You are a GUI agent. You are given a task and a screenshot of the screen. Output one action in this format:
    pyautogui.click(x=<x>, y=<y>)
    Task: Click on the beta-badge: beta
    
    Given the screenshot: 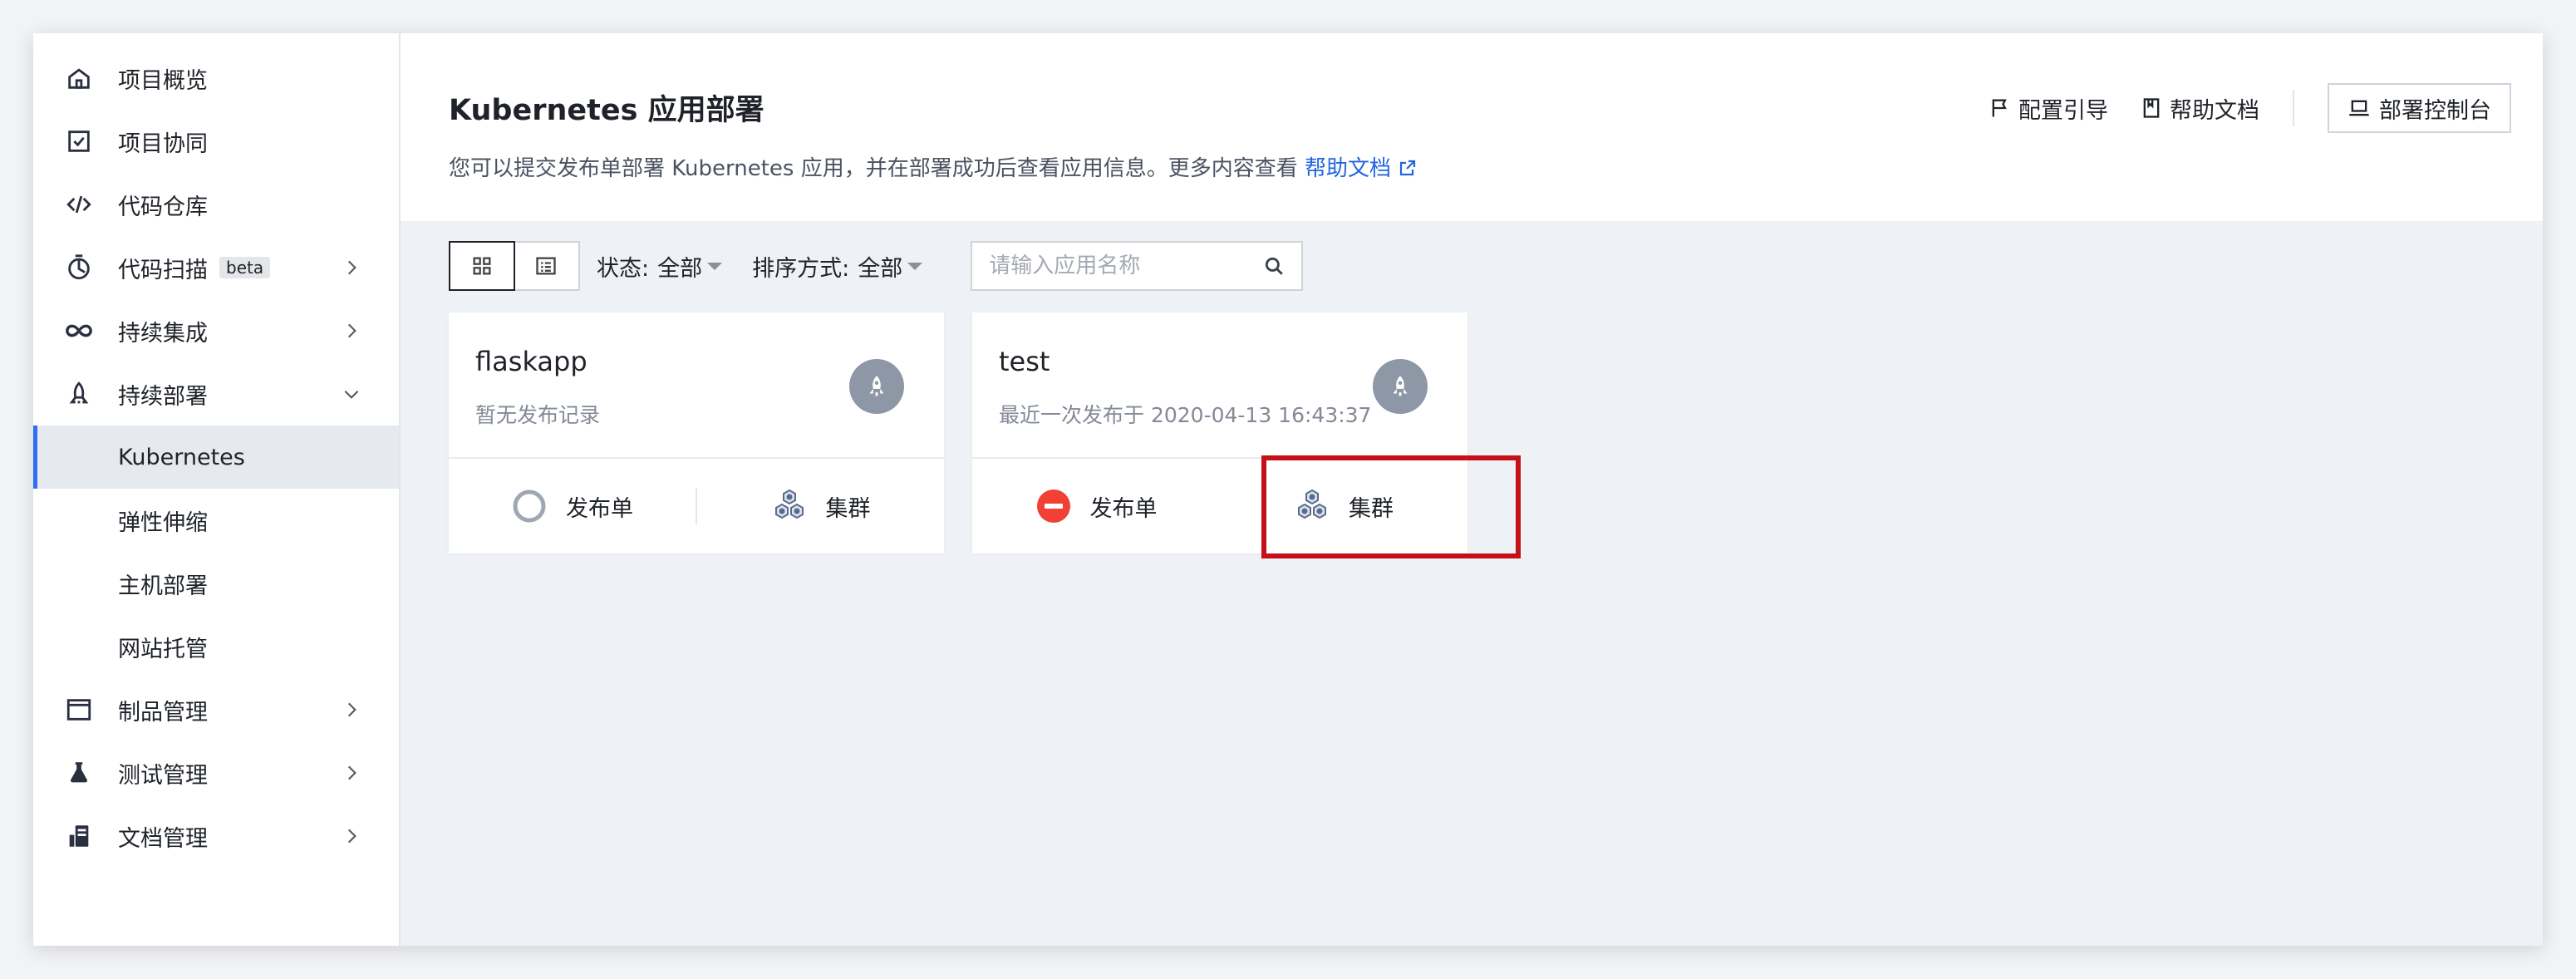 What is the action you would take?
    pyautogui.click(x=245, y=267)
    